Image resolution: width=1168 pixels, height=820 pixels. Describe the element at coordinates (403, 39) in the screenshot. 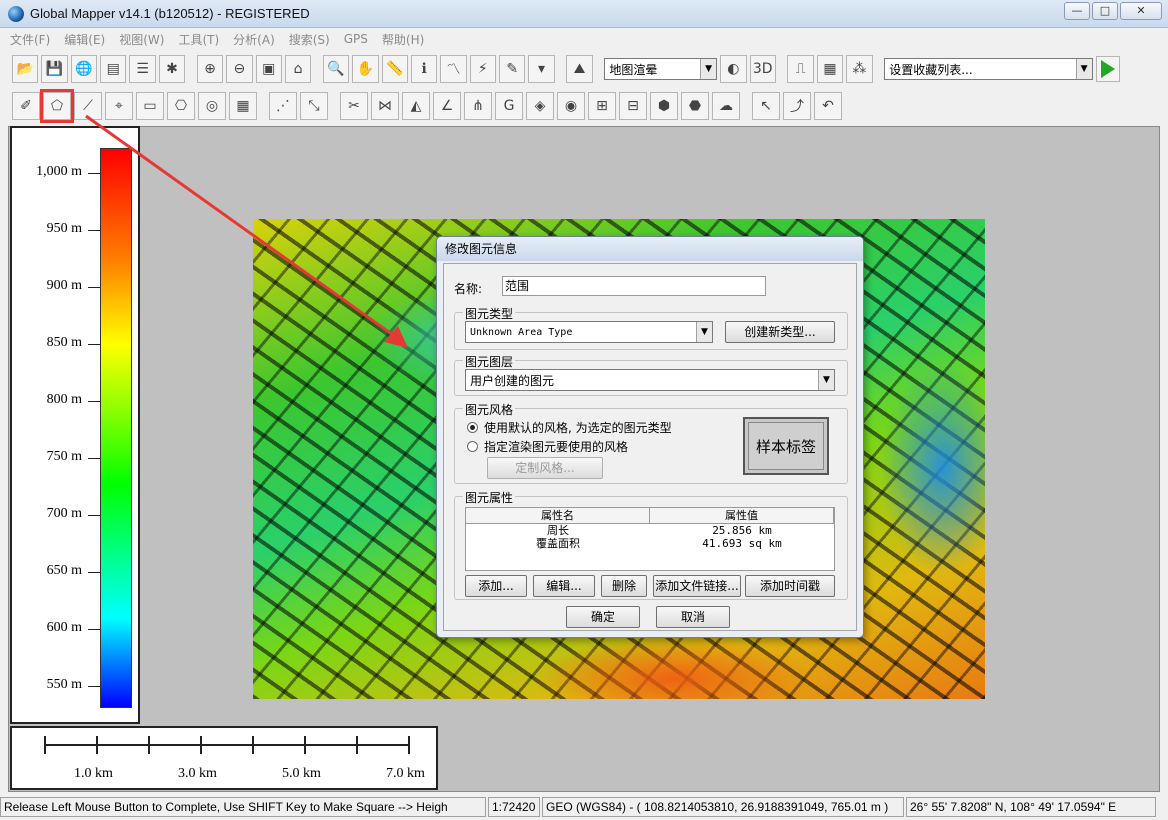

I see `menu-help: 帮助(H)` at that location.